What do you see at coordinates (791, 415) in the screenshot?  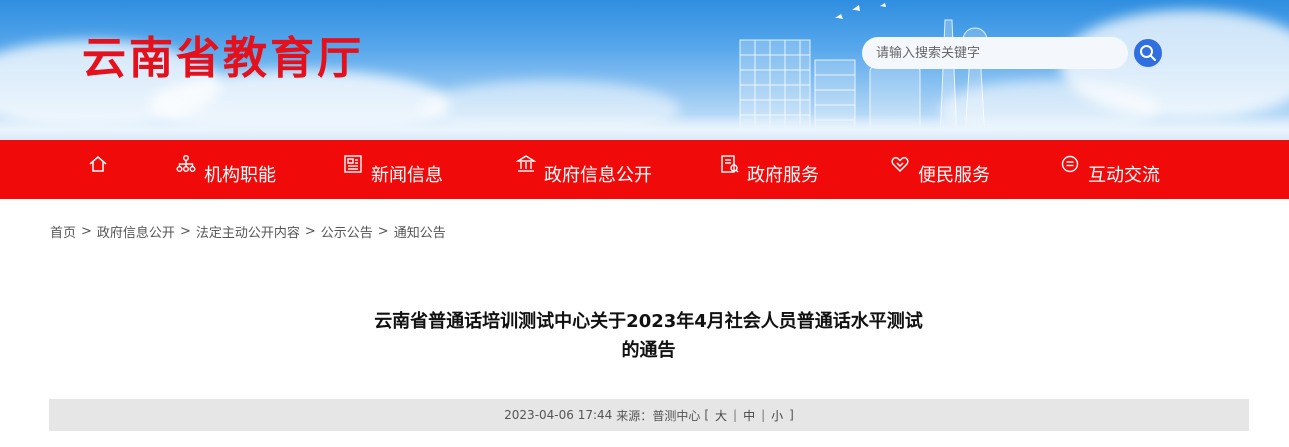 I see `font-size-bracket-close: ]` at bounding box center [791, 415].